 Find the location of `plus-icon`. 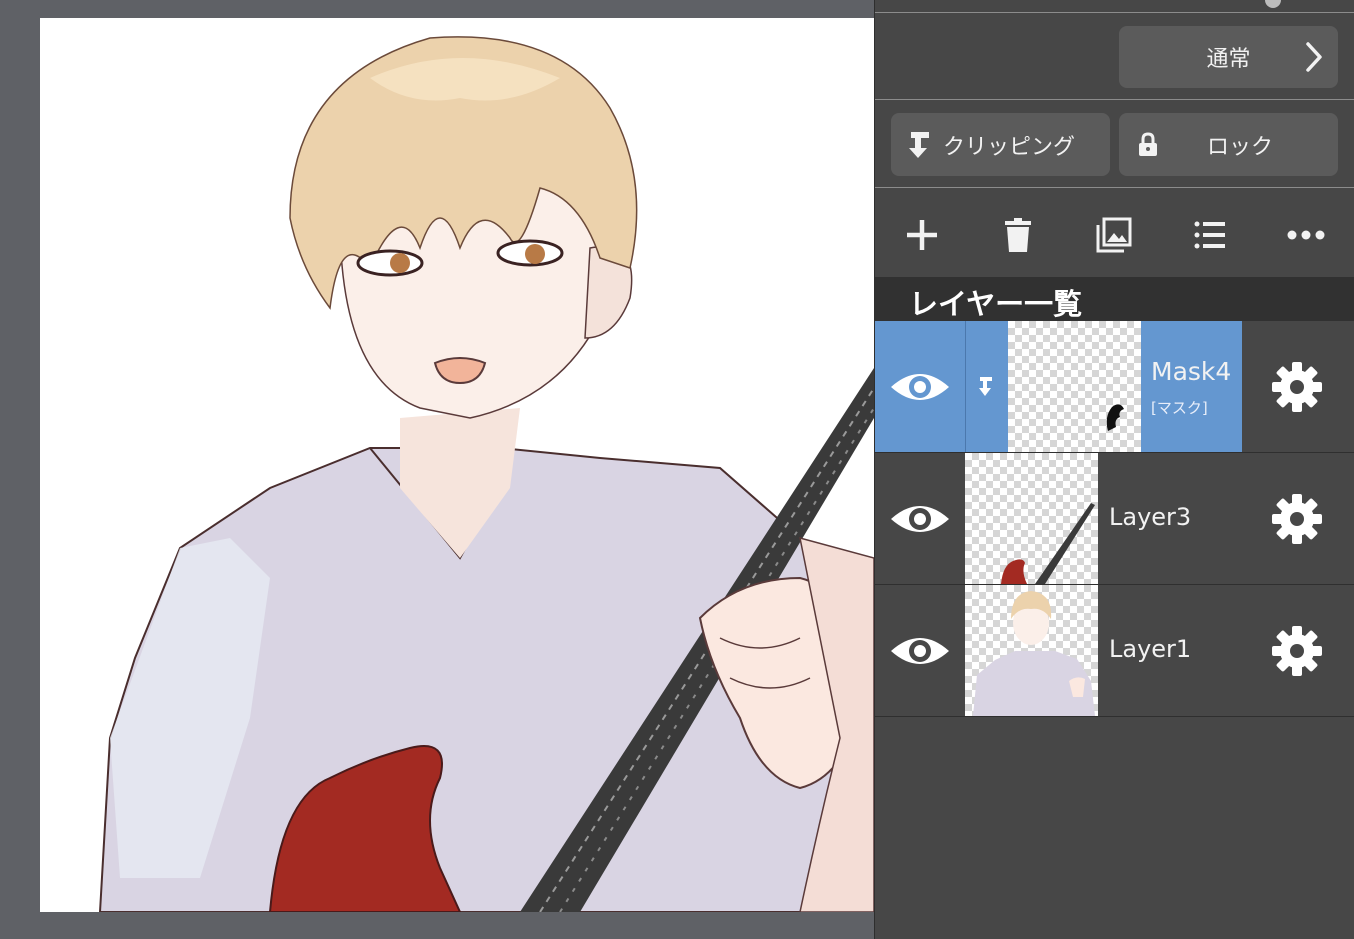

plus-icon is located at coordinates (922, 235).